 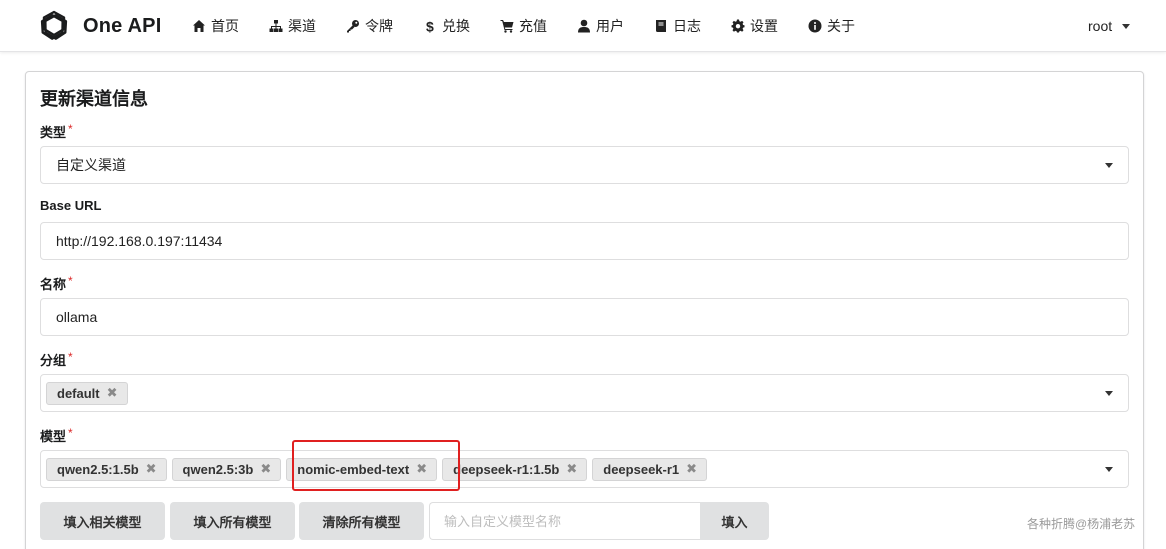 I want to click on name-value: ollama, so click(x=77, y=317).